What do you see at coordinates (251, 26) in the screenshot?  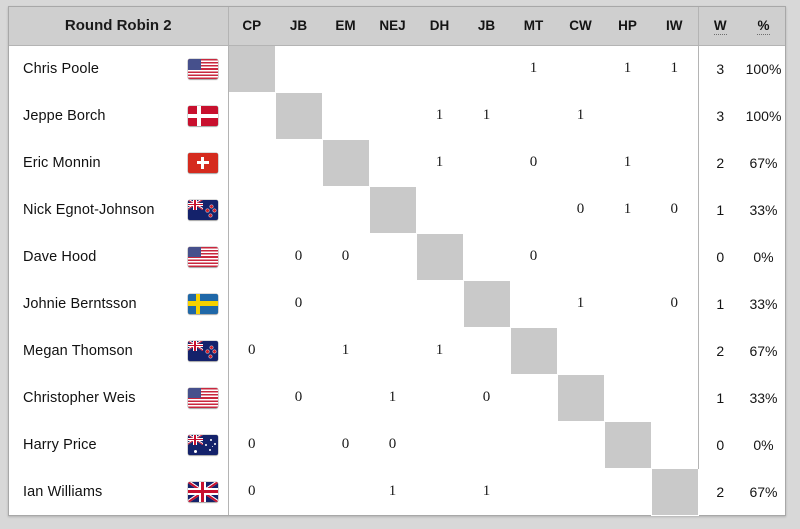 I see `column-header-cp: CP` at bounding box center [251, 26].